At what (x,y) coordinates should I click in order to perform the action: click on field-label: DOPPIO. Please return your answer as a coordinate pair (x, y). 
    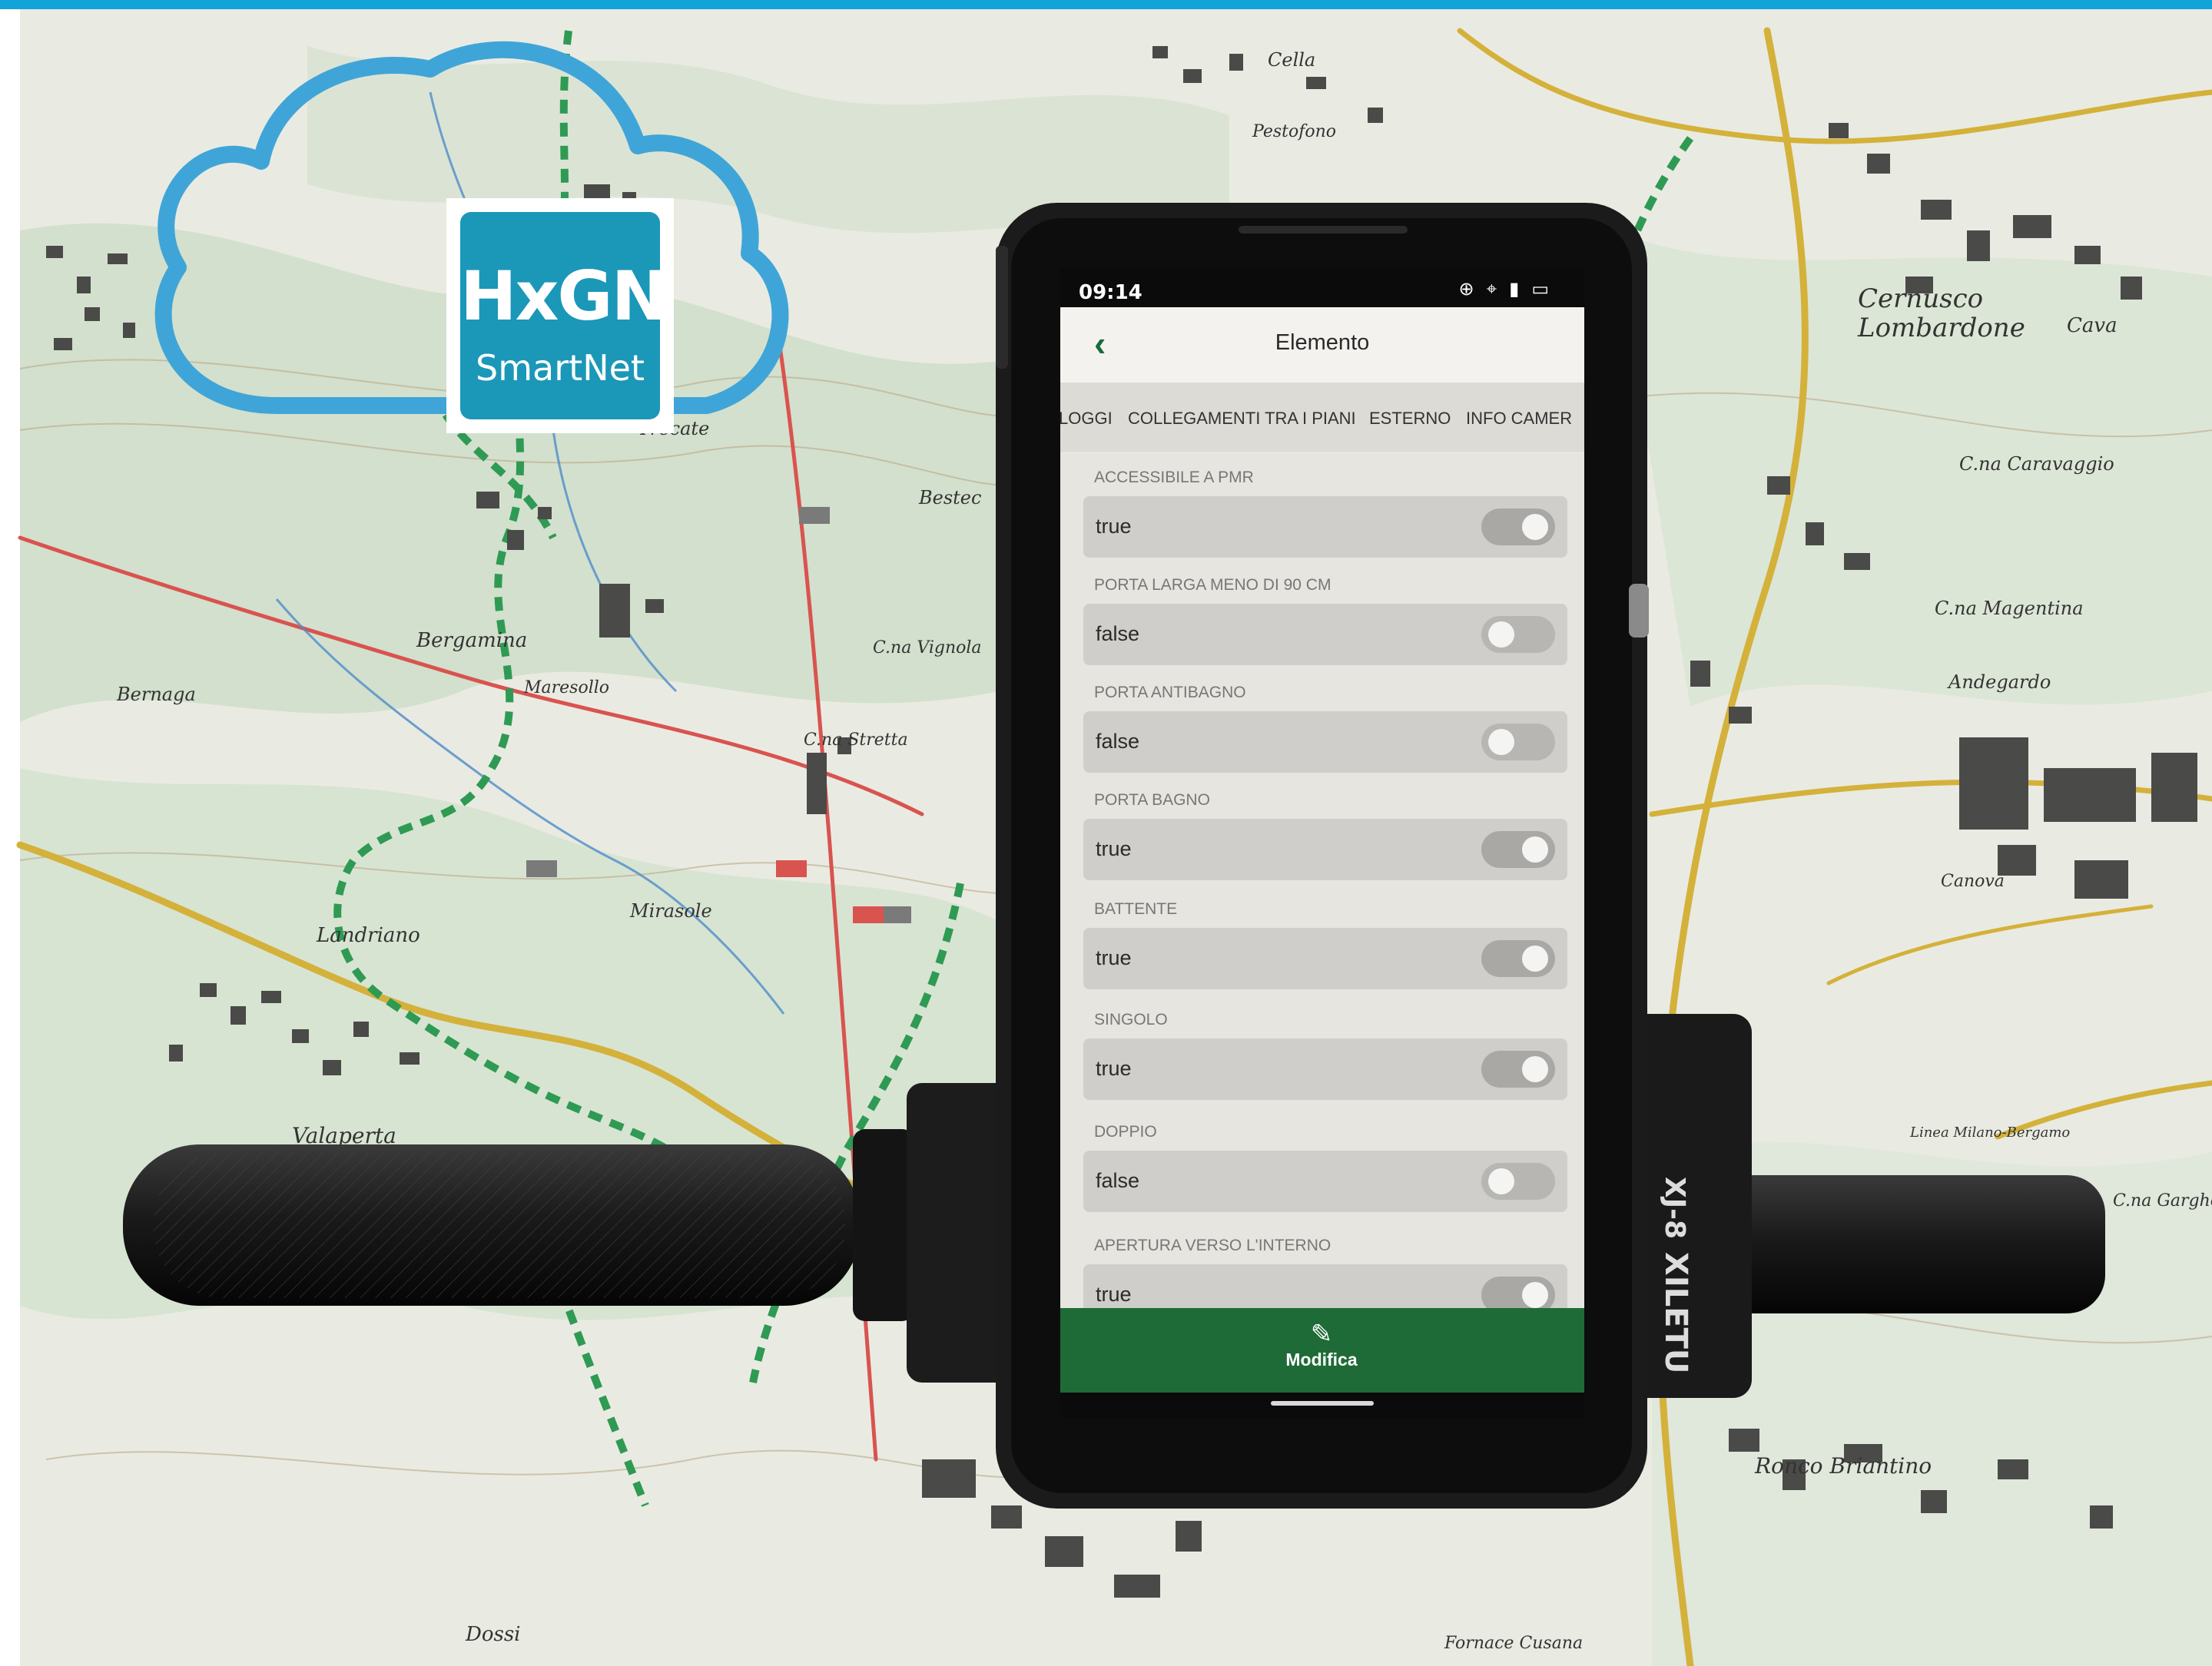
    Looking at the image, I should click on (1125, 1132).